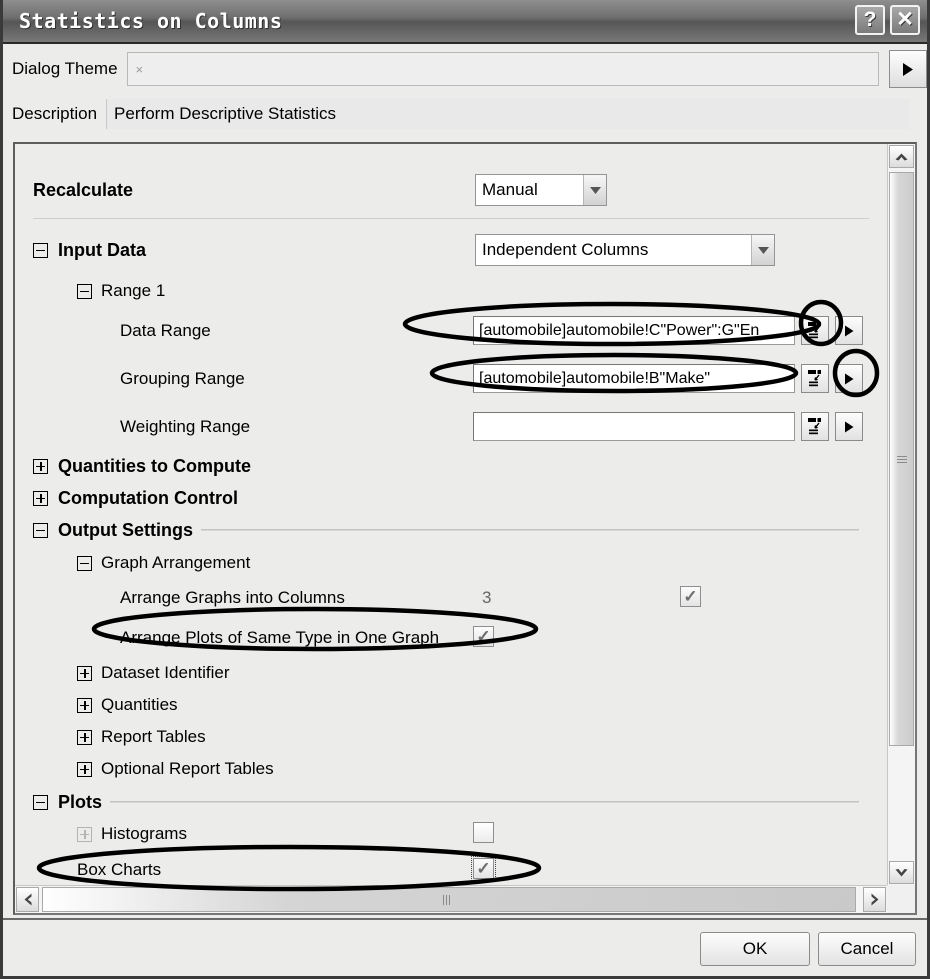  Describe the element at coordinates (40, 530) in the screenshot. I see `output-settings-expander-icon` at that location.